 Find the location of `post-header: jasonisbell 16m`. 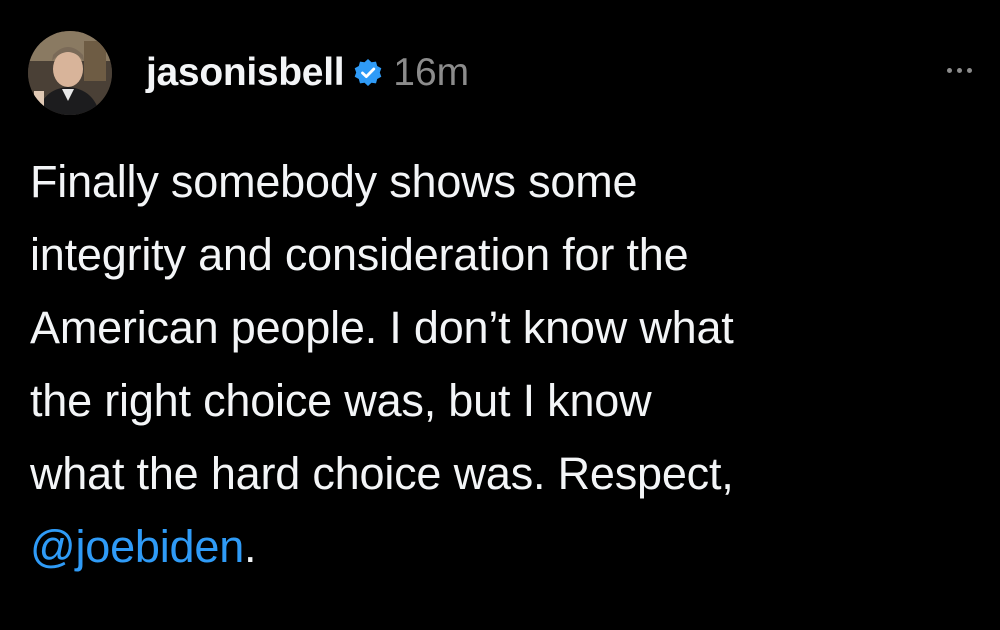

post-header: jasonisbell 16m is located at coordinates (248, 73).